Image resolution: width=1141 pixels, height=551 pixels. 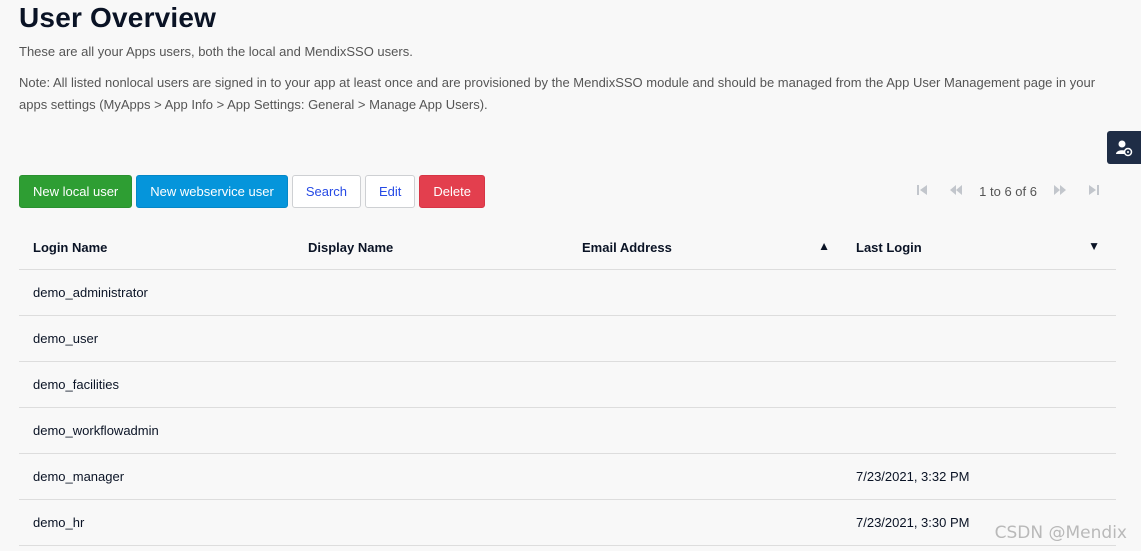 I want to click on column-header-display-name: Display Name, so click(x=431, y=247).